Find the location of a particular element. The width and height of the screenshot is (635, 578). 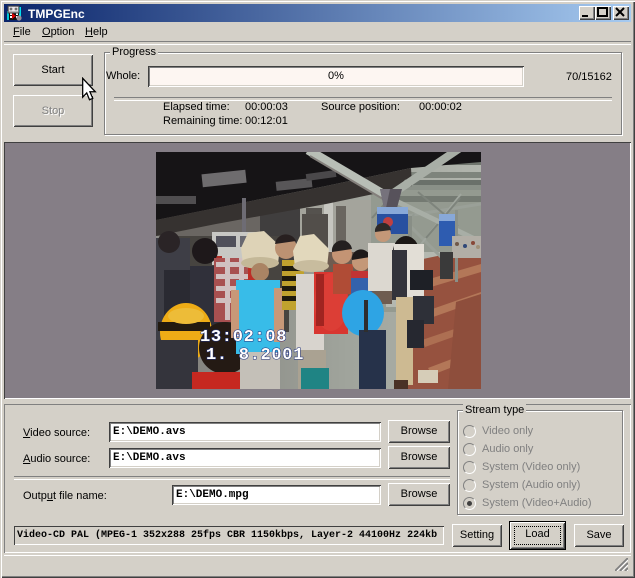

svg-text: 13:02:08 is located at coordinates (243, 337).